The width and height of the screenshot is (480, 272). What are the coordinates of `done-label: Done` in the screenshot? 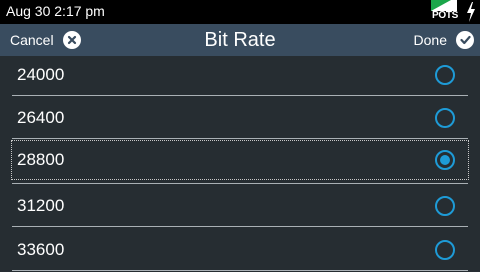 It's located at (430, 40).